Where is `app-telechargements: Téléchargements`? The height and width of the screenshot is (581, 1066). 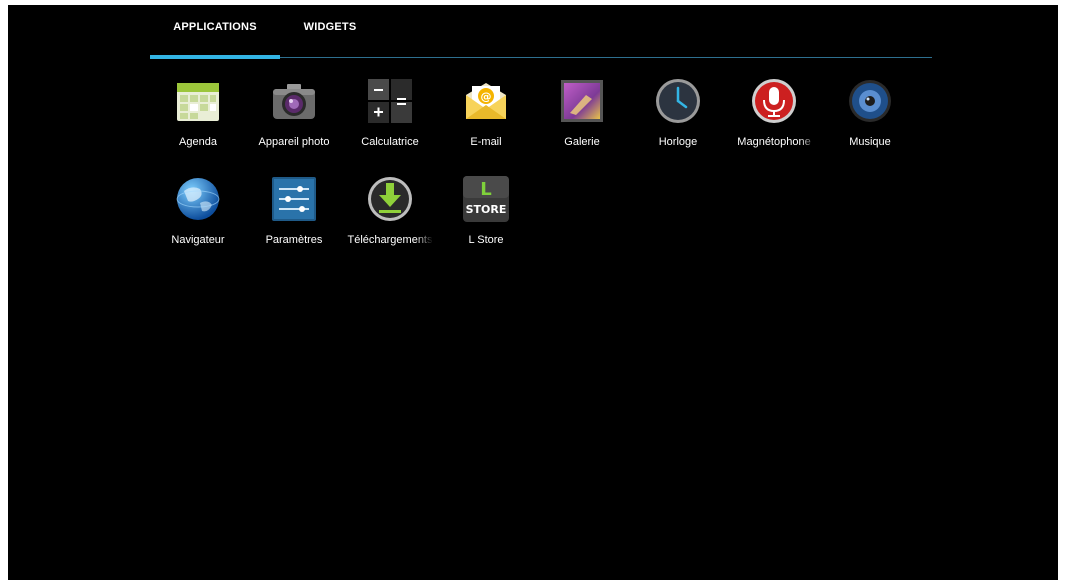
app-telechargements: Téléchargements is located at coordinates (390, 220).